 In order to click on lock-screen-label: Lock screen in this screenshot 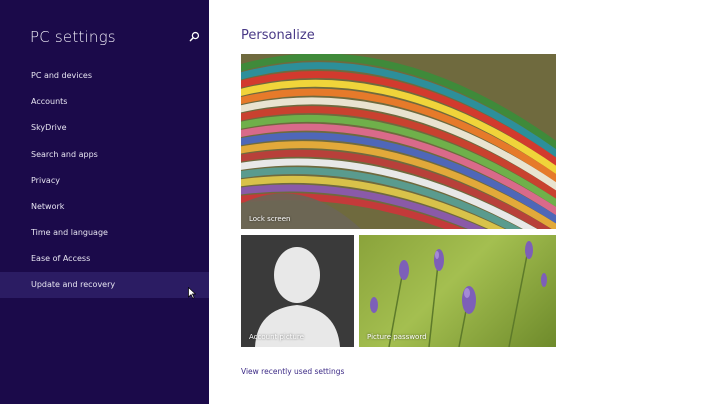, I will do `click(270, 219)`.